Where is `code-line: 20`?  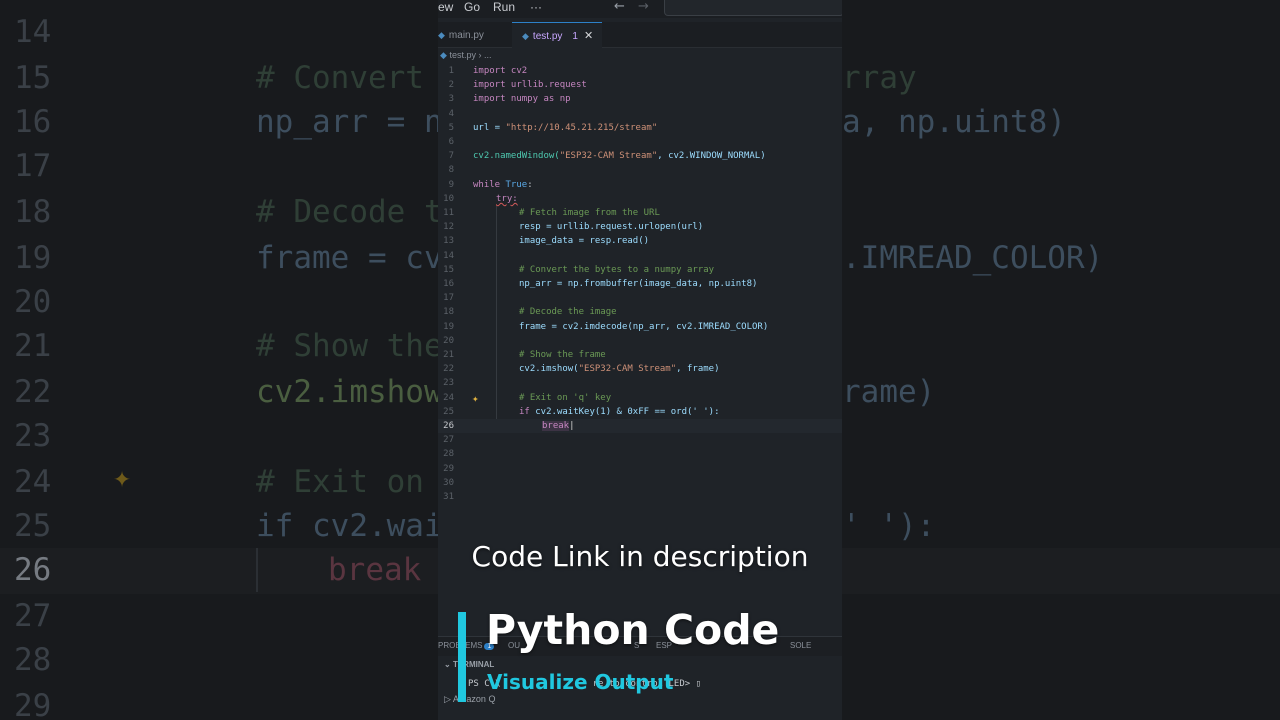
code-line: 20 is located at coordinates (640, 341).